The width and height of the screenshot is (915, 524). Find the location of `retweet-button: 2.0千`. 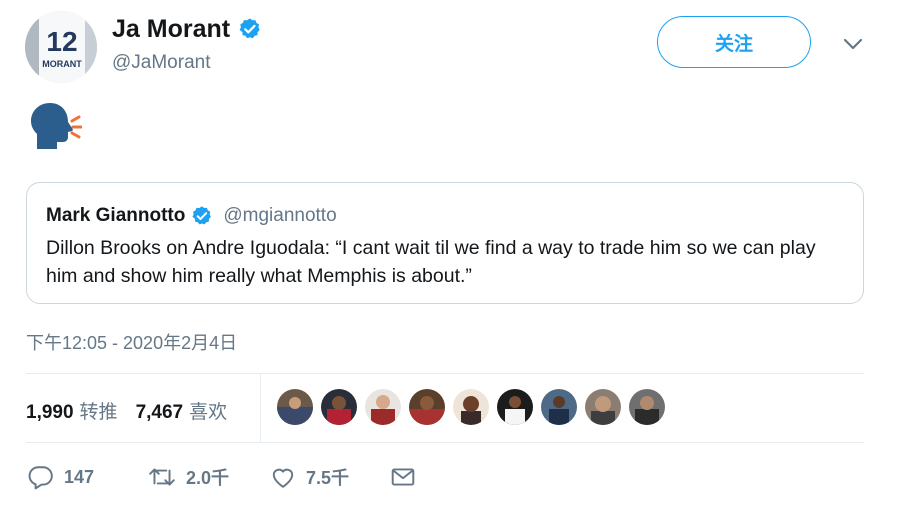

retweet-button: 2.0千 is located at coordinates (209, 477).